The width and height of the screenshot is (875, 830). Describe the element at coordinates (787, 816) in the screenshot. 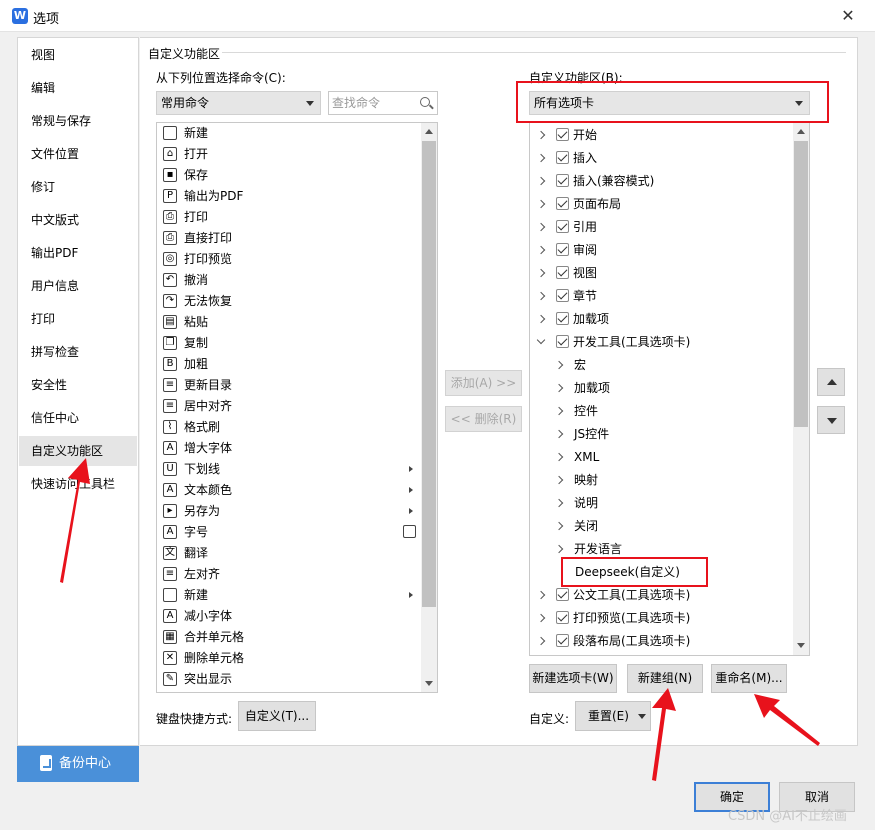

I see `watermark: CSDN @AI不止绘画` at that location.